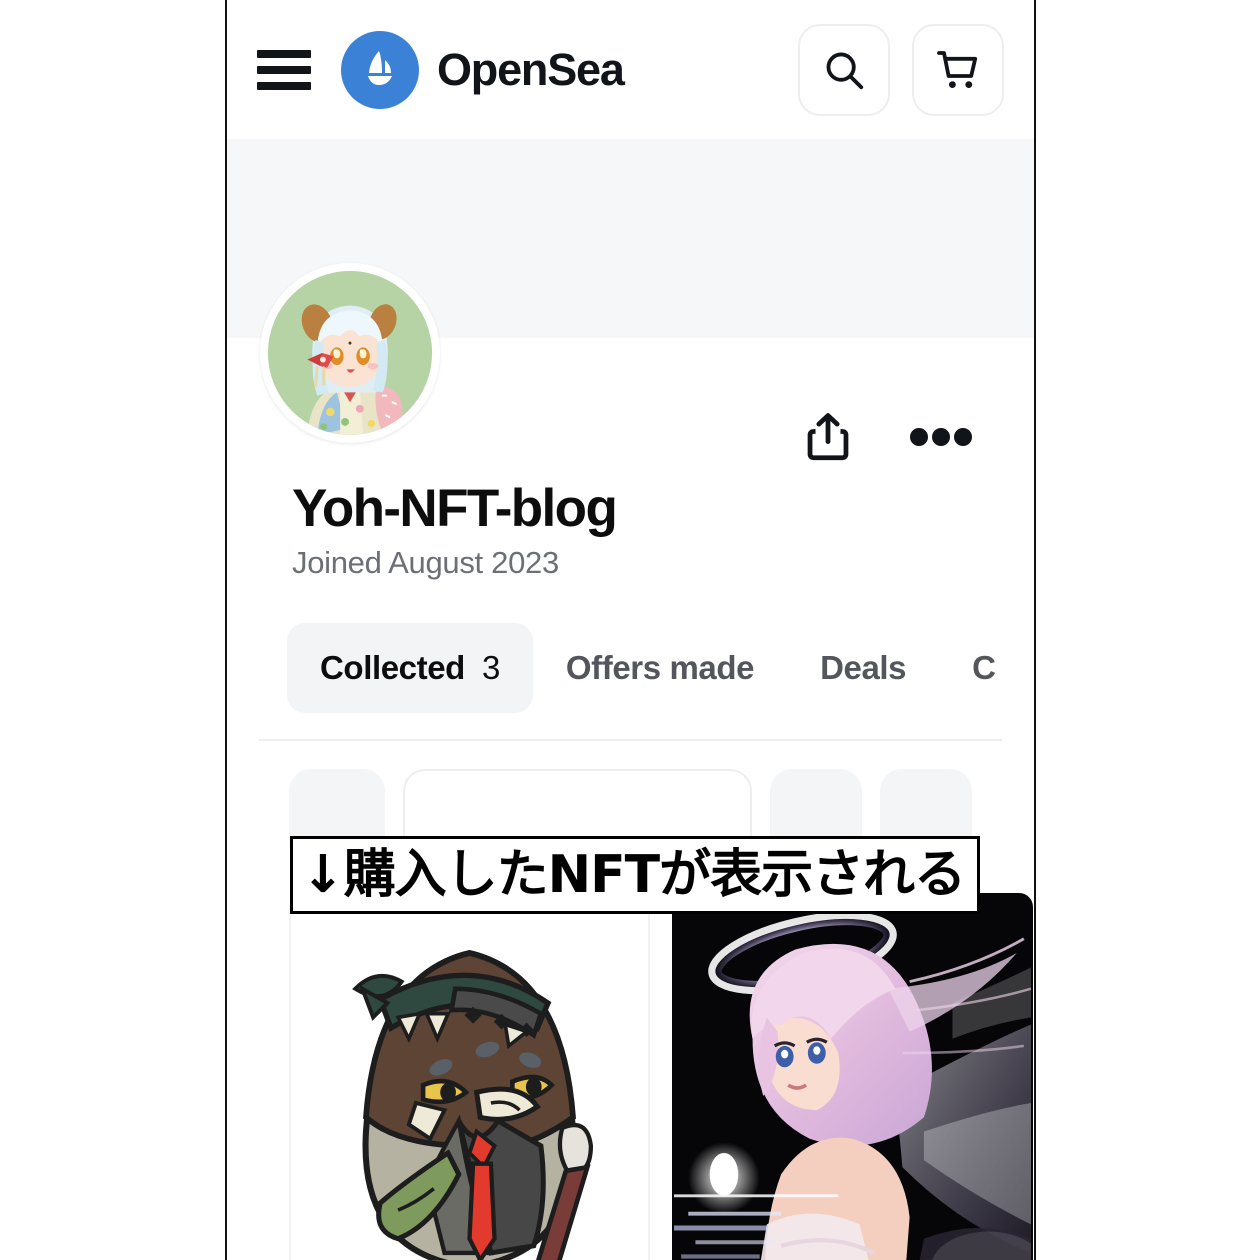  I want to click on header-actions, so click(901, 69).